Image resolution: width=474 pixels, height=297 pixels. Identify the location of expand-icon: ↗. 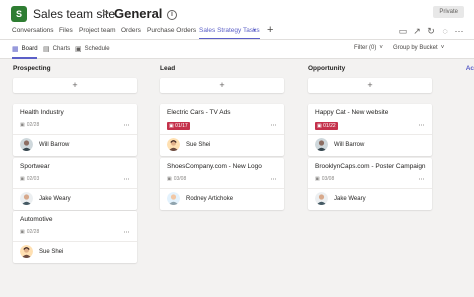
(417, 31).